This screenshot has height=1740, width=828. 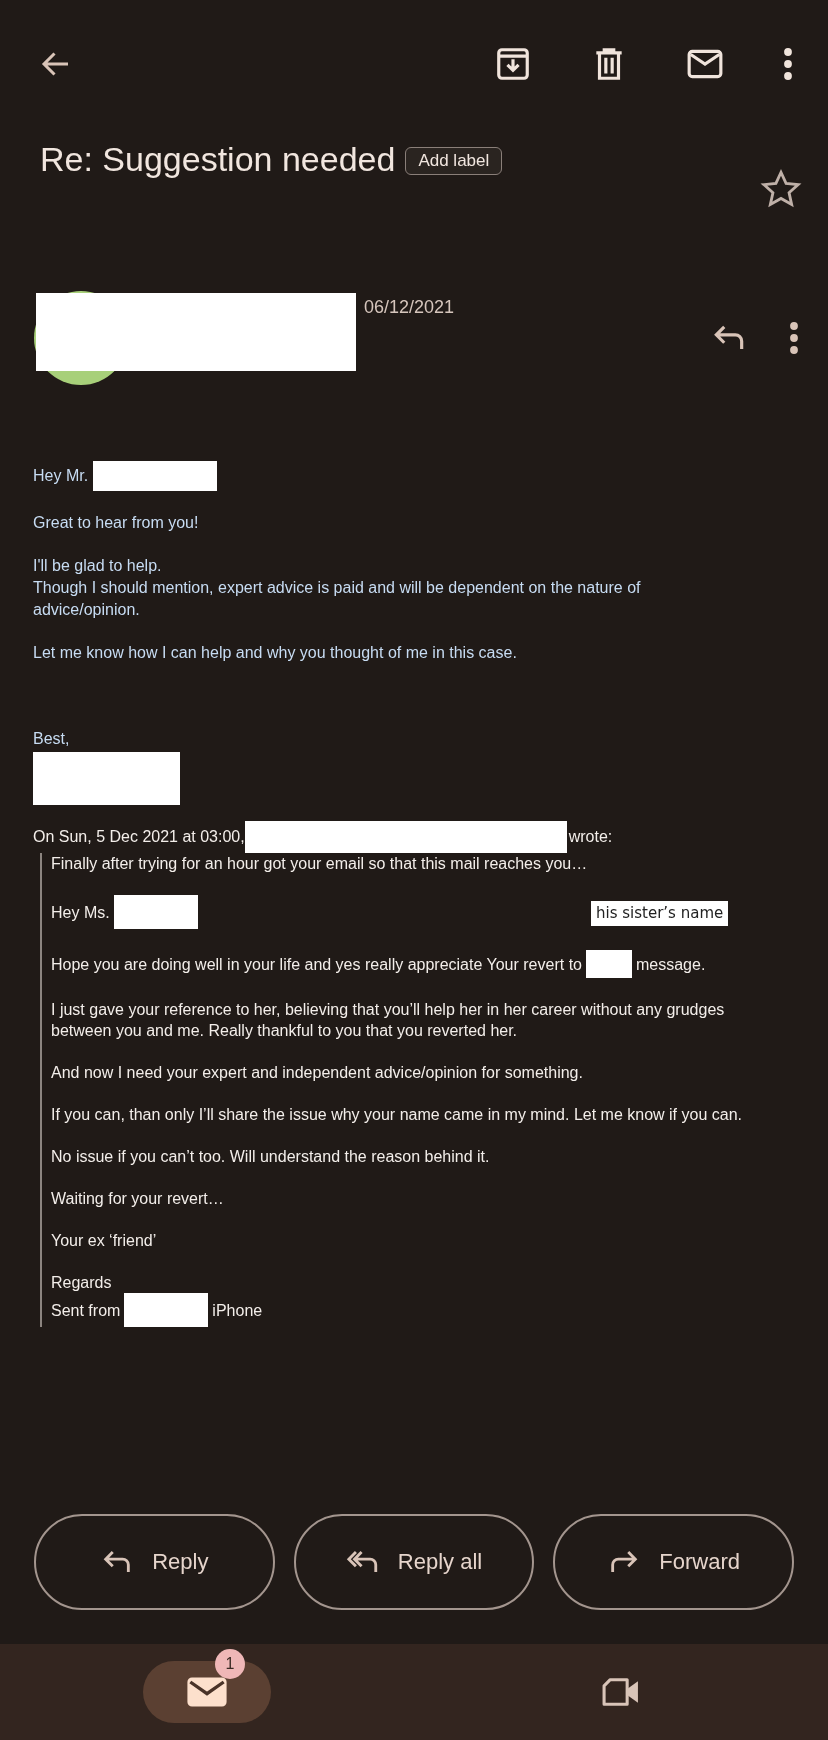 I want to click on quoted-text: If you can, than only I’ll share the issue why your name came in my mind. Let me know if you can., so click(x=396, y=1115).